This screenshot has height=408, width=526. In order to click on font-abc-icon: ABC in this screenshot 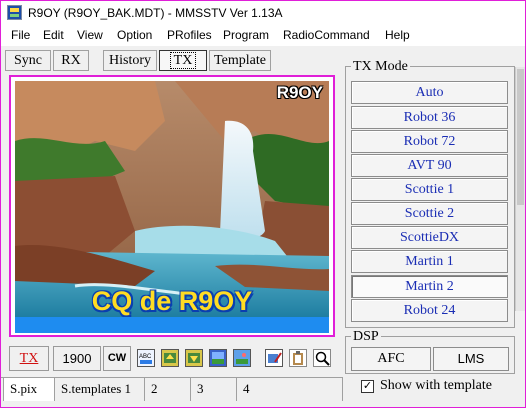, I will do `click(146, 358)`.